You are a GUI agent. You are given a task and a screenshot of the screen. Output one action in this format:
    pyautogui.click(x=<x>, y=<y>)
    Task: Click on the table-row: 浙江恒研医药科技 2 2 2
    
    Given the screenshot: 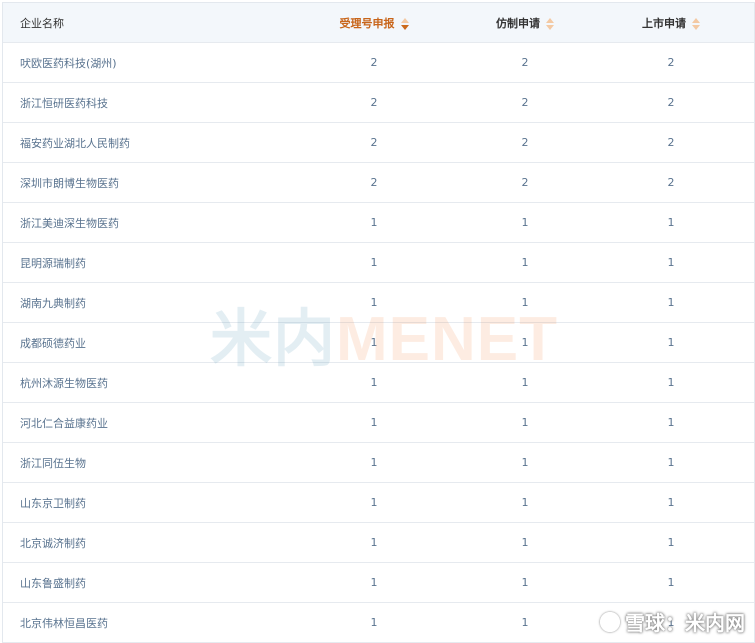 What is the action you would take?
    pyautogui.click(x=378, y=103)
    